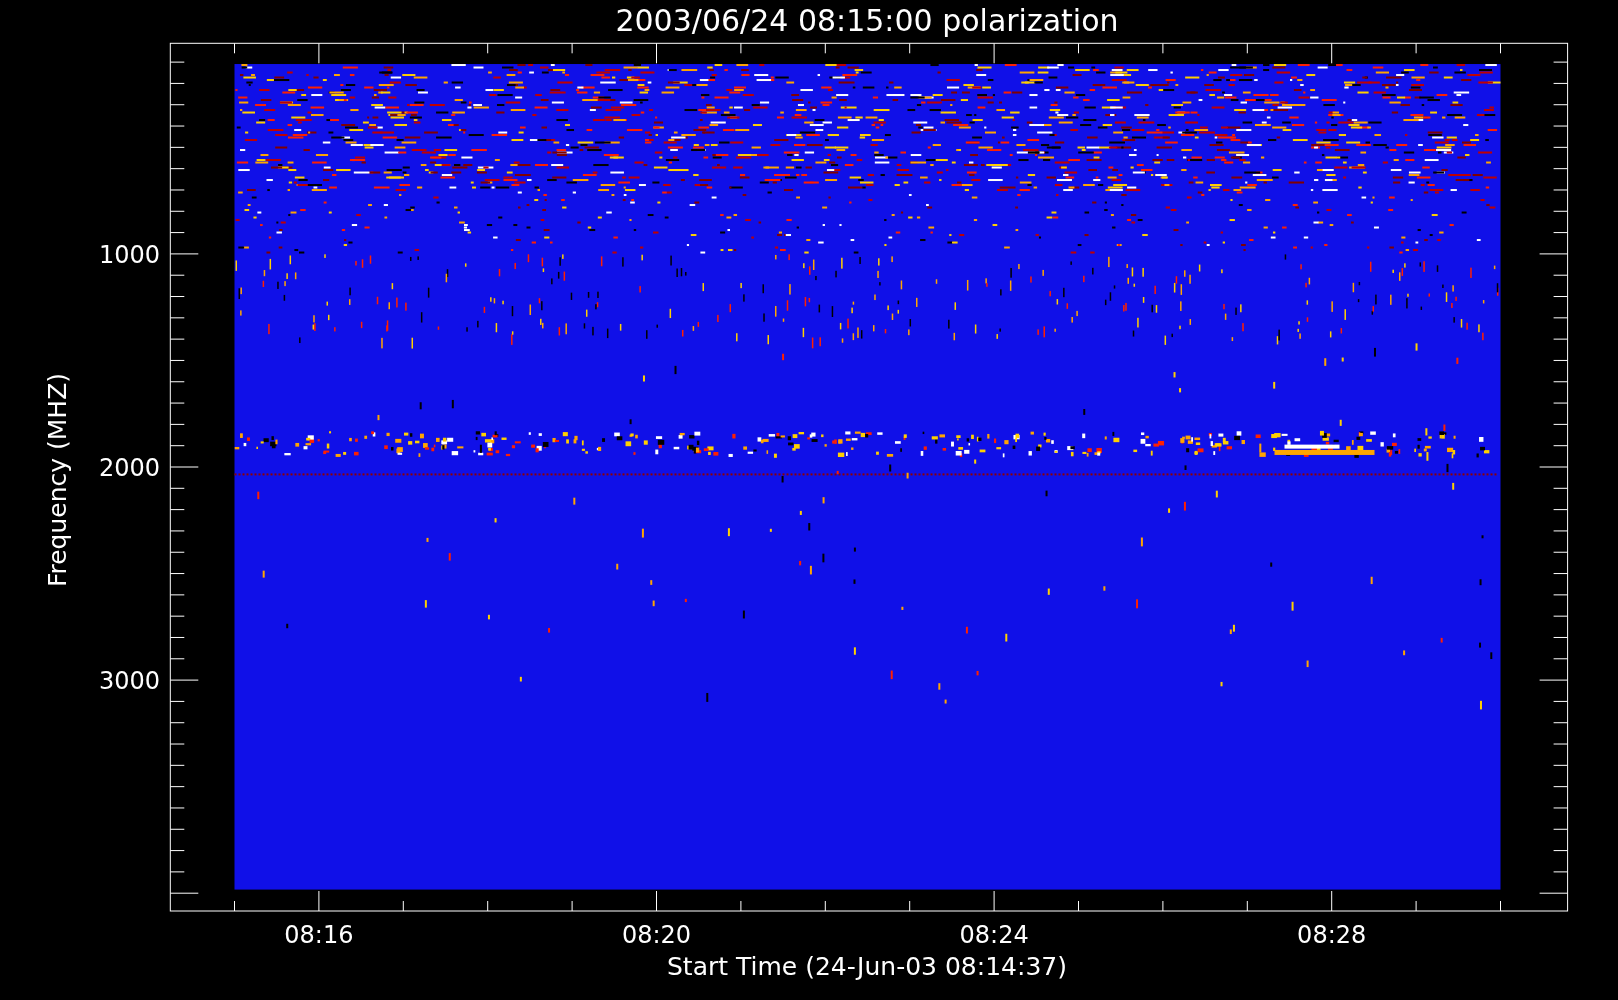 The image size is (1618, 1000). What do you see at coordinates (994, 935) in the screenshot?
I see `tick-label: 08:24` at bounding box center [994, 935].